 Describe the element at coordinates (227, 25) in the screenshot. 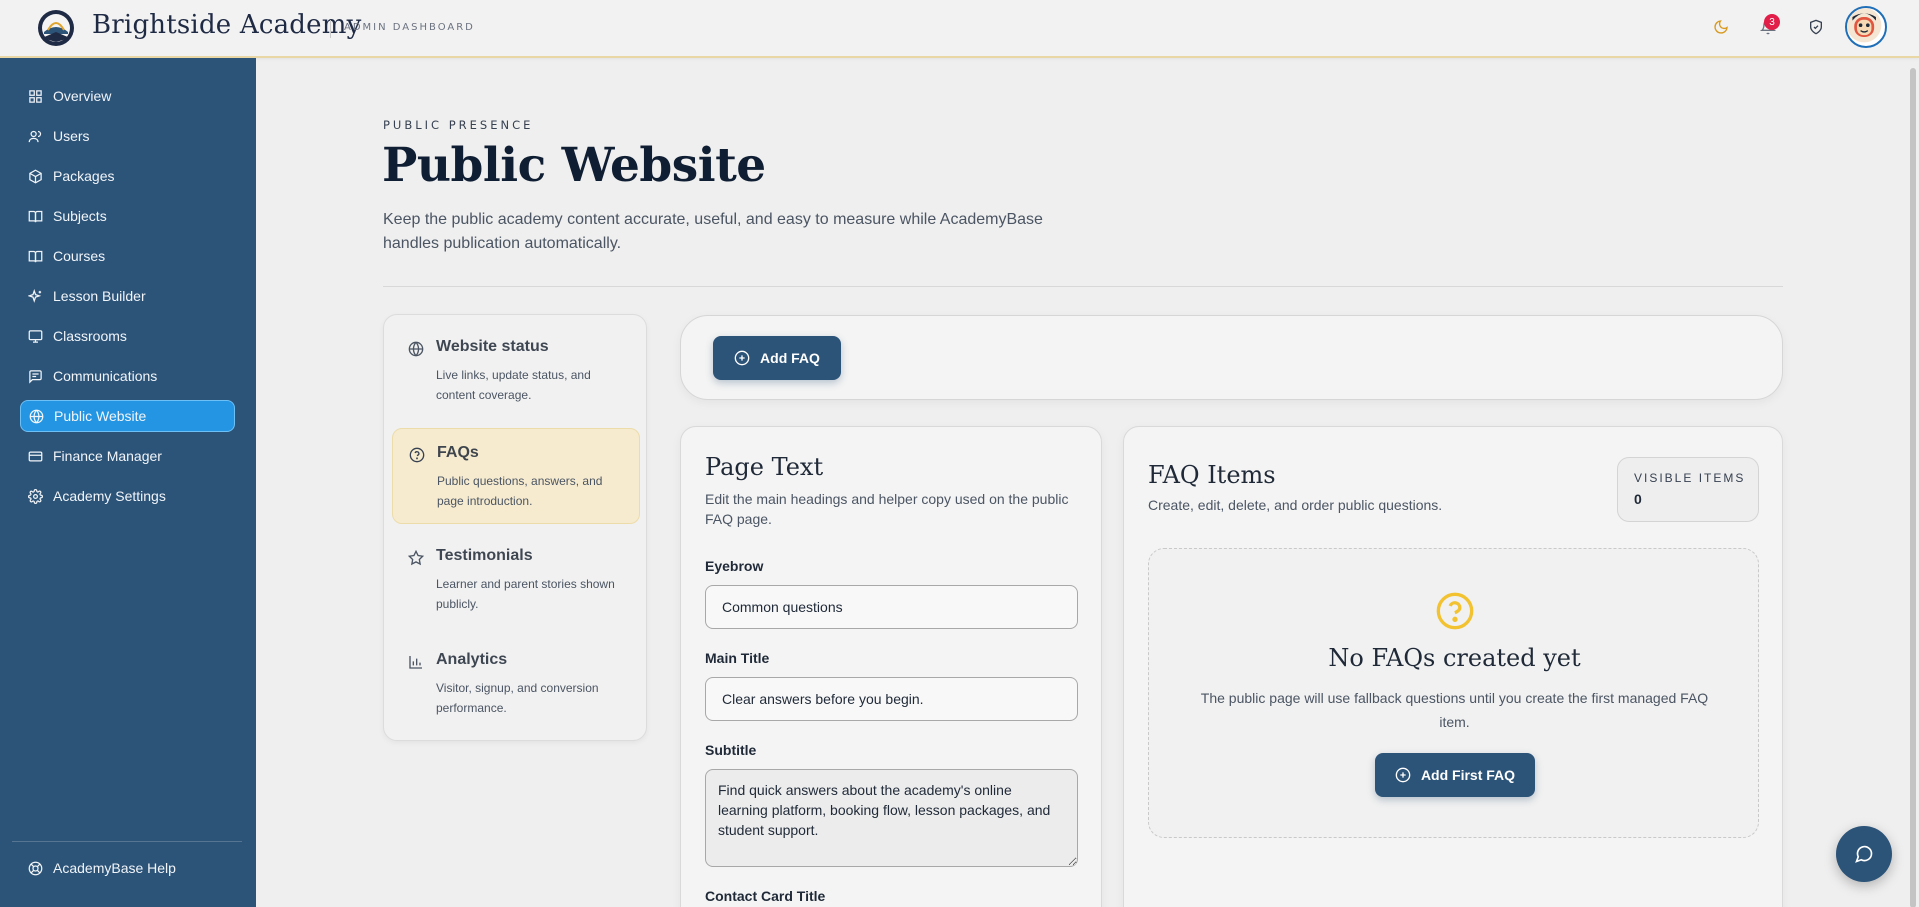

I see `brand-name: Brightside Academy` at that location.